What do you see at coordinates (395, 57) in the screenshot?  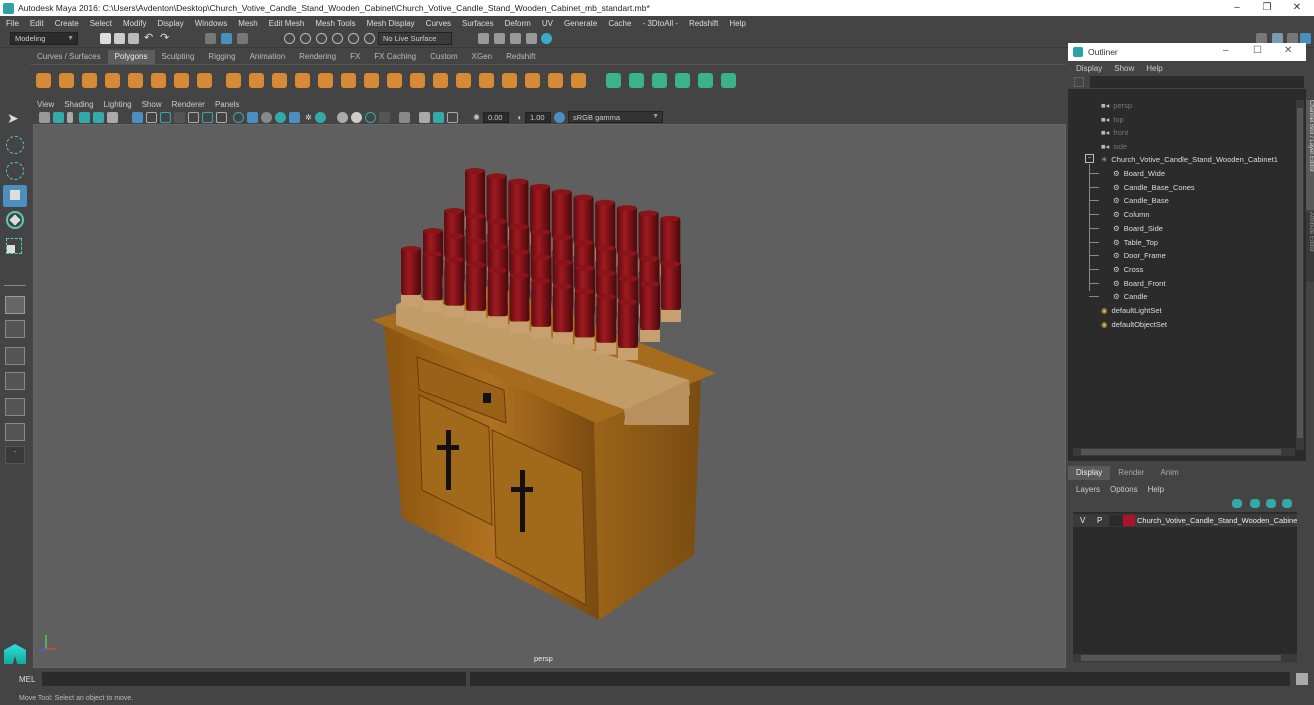 I see `shelf-tab-fx-caching: FX Caching` at bounding box center [395, 57].